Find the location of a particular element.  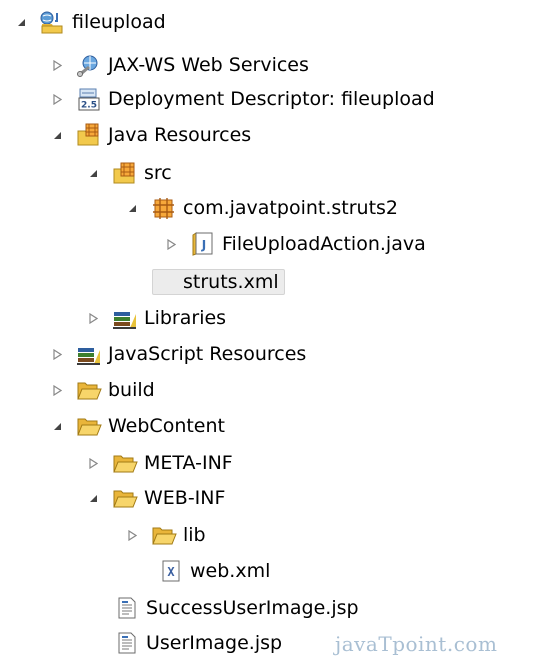

tree-item-userimage-jsp: UserImage.jsp is located at coordinates (198, 643).